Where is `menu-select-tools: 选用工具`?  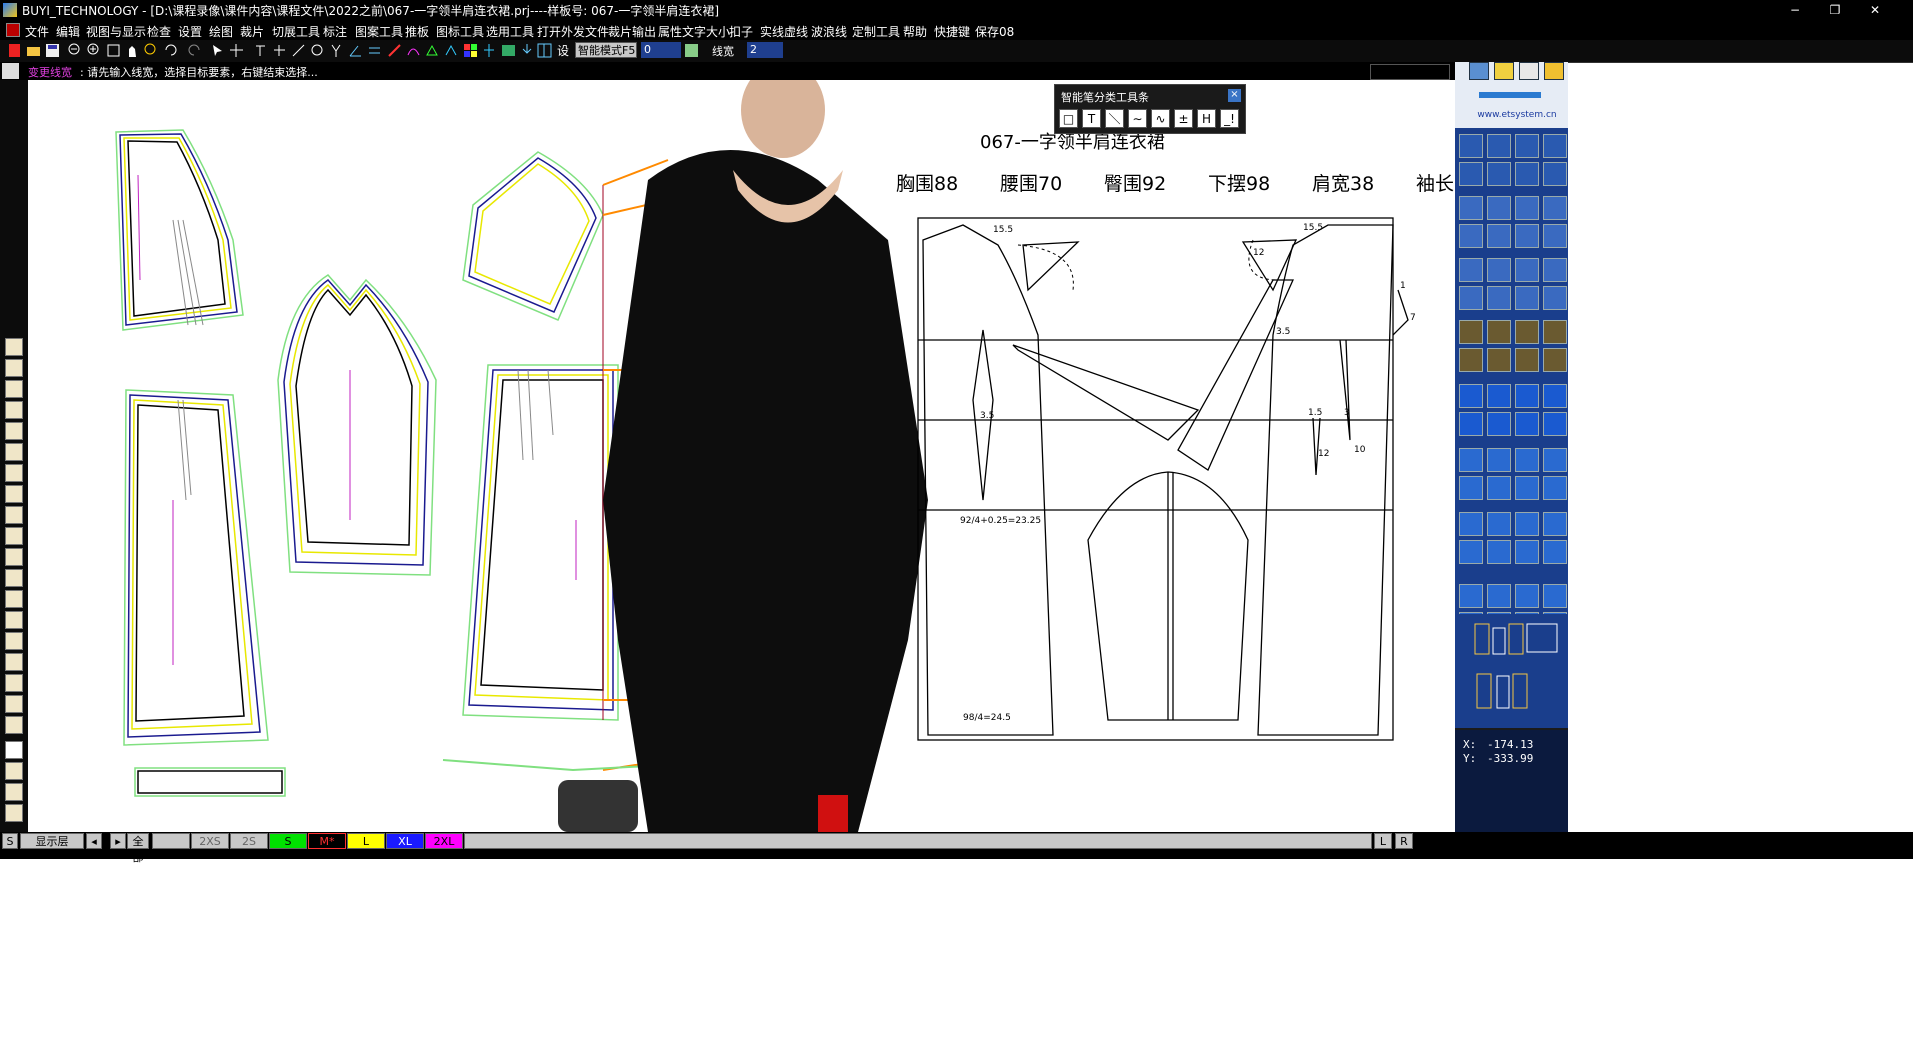 menu-select-tools: 选用工具 is located at coordinates (510, 31).